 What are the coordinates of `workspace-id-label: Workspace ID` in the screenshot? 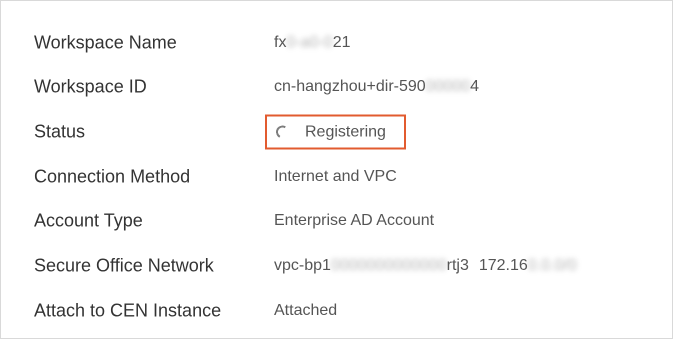 It's located at (90, 86).